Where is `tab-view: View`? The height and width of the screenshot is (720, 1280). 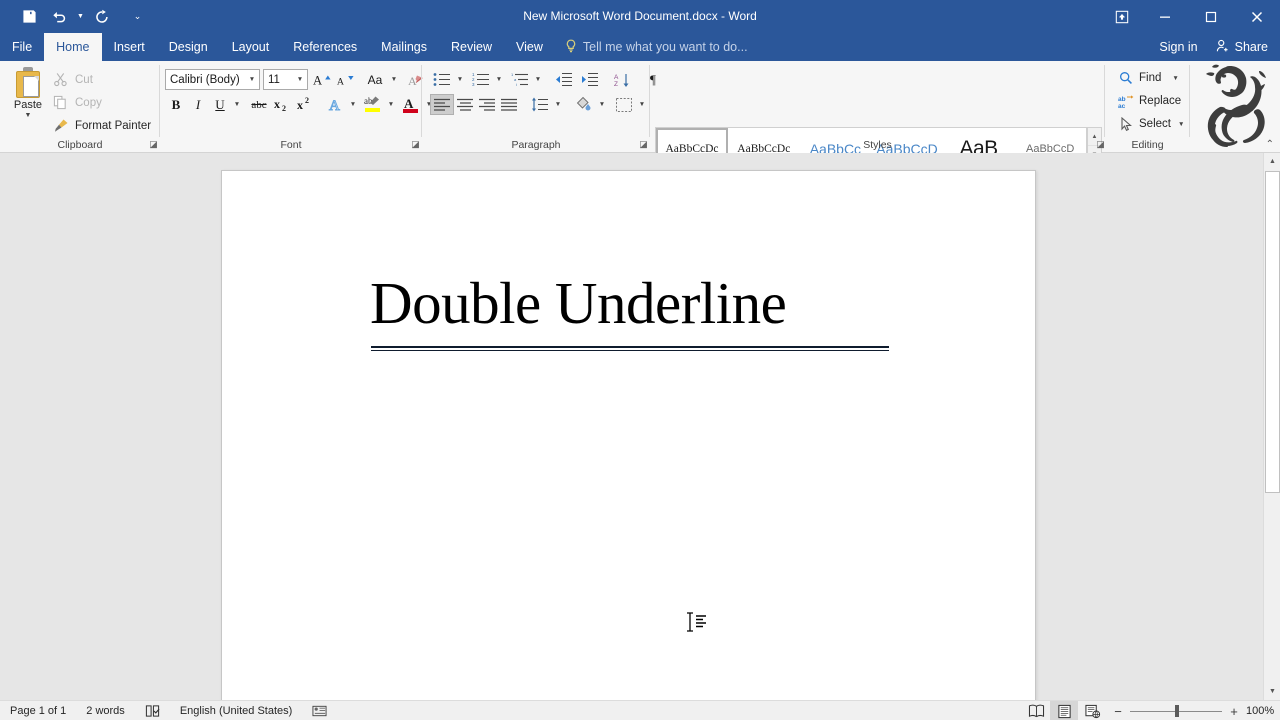 tab-view: View is located at coordinates (529, 47).